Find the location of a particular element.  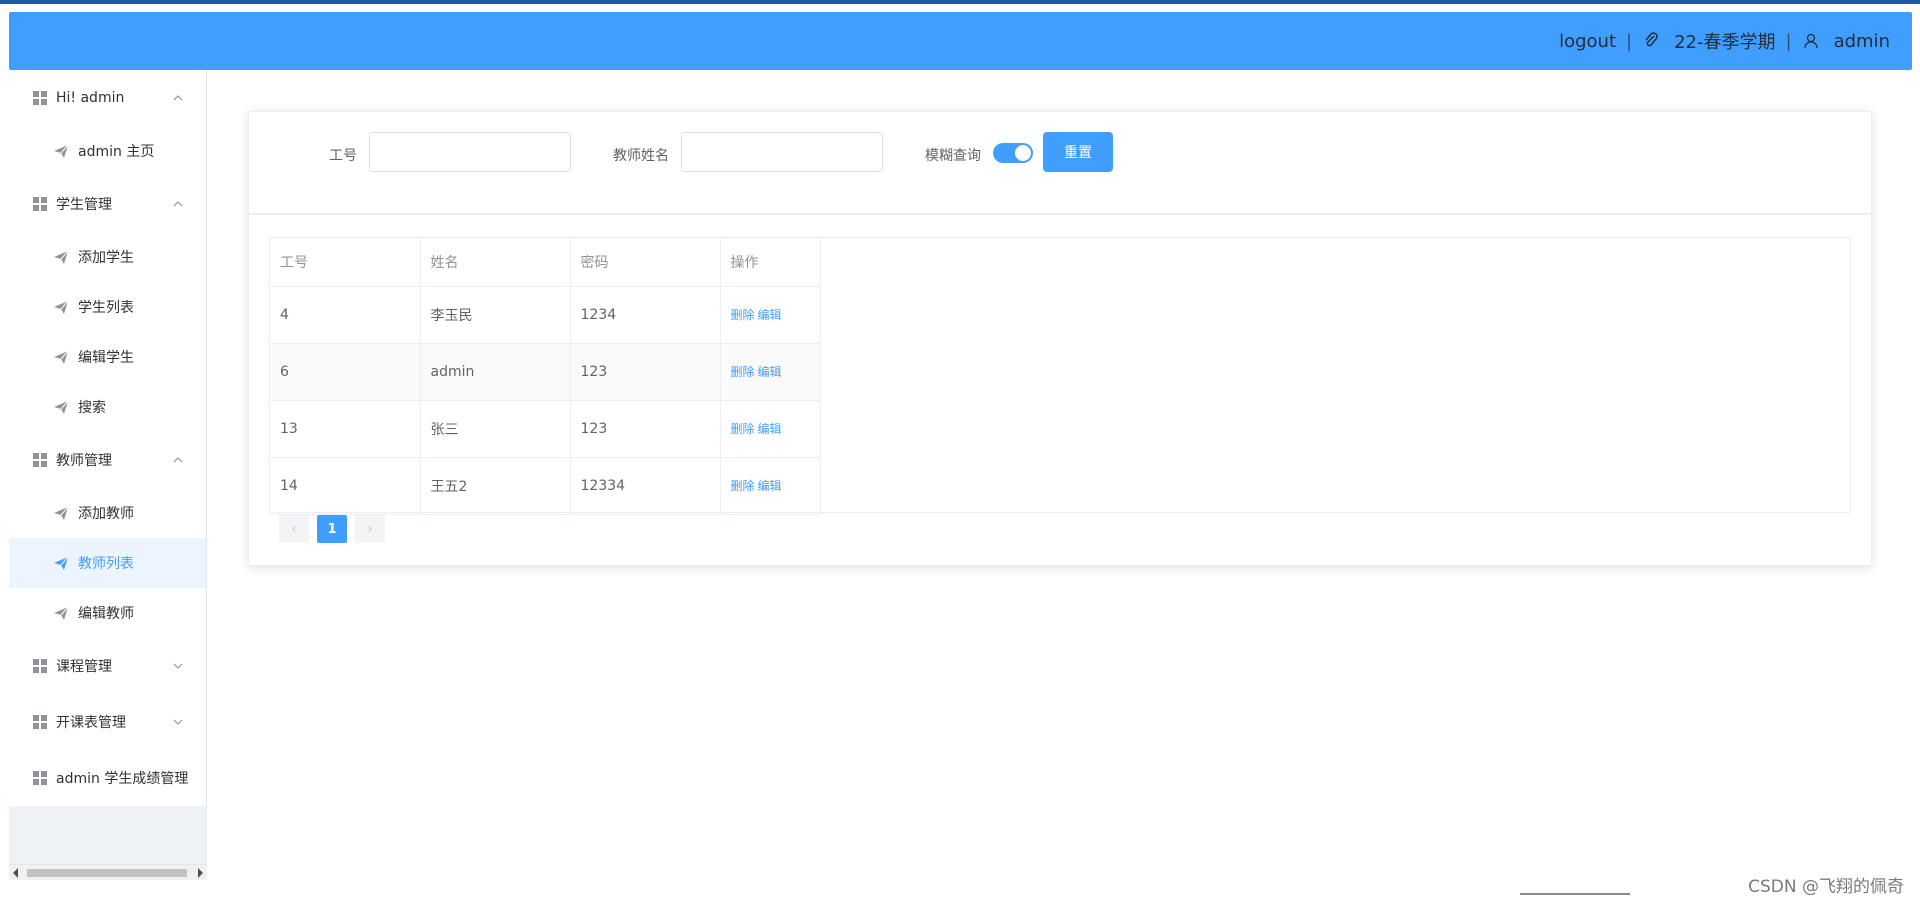

cell-name: 王五2 is located at coordinates (495, 486).